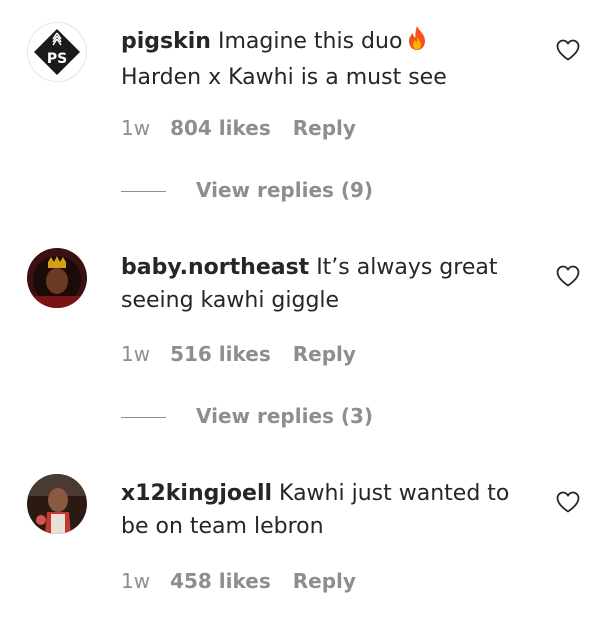  I want to click on comment-body-line2: be on team lebron, so click(222, 526).